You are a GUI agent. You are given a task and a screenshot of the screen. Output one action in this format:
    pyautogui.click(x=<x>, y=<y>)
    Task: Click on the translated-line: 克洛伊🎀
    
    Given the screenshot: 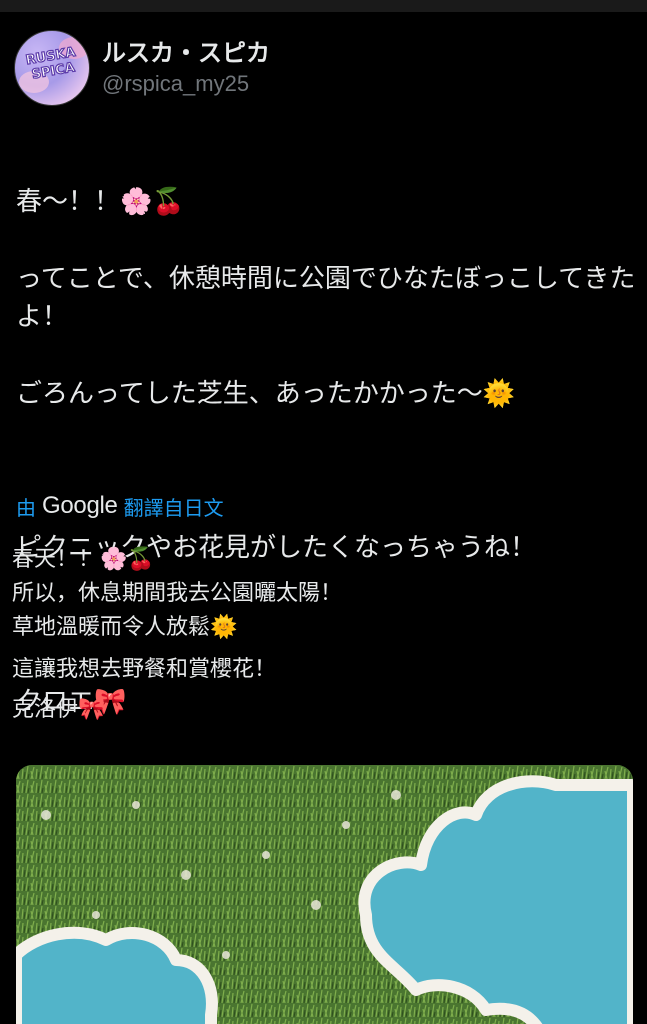 What is the action you would take?
    pyautogui.click(x=59, y=709)
    